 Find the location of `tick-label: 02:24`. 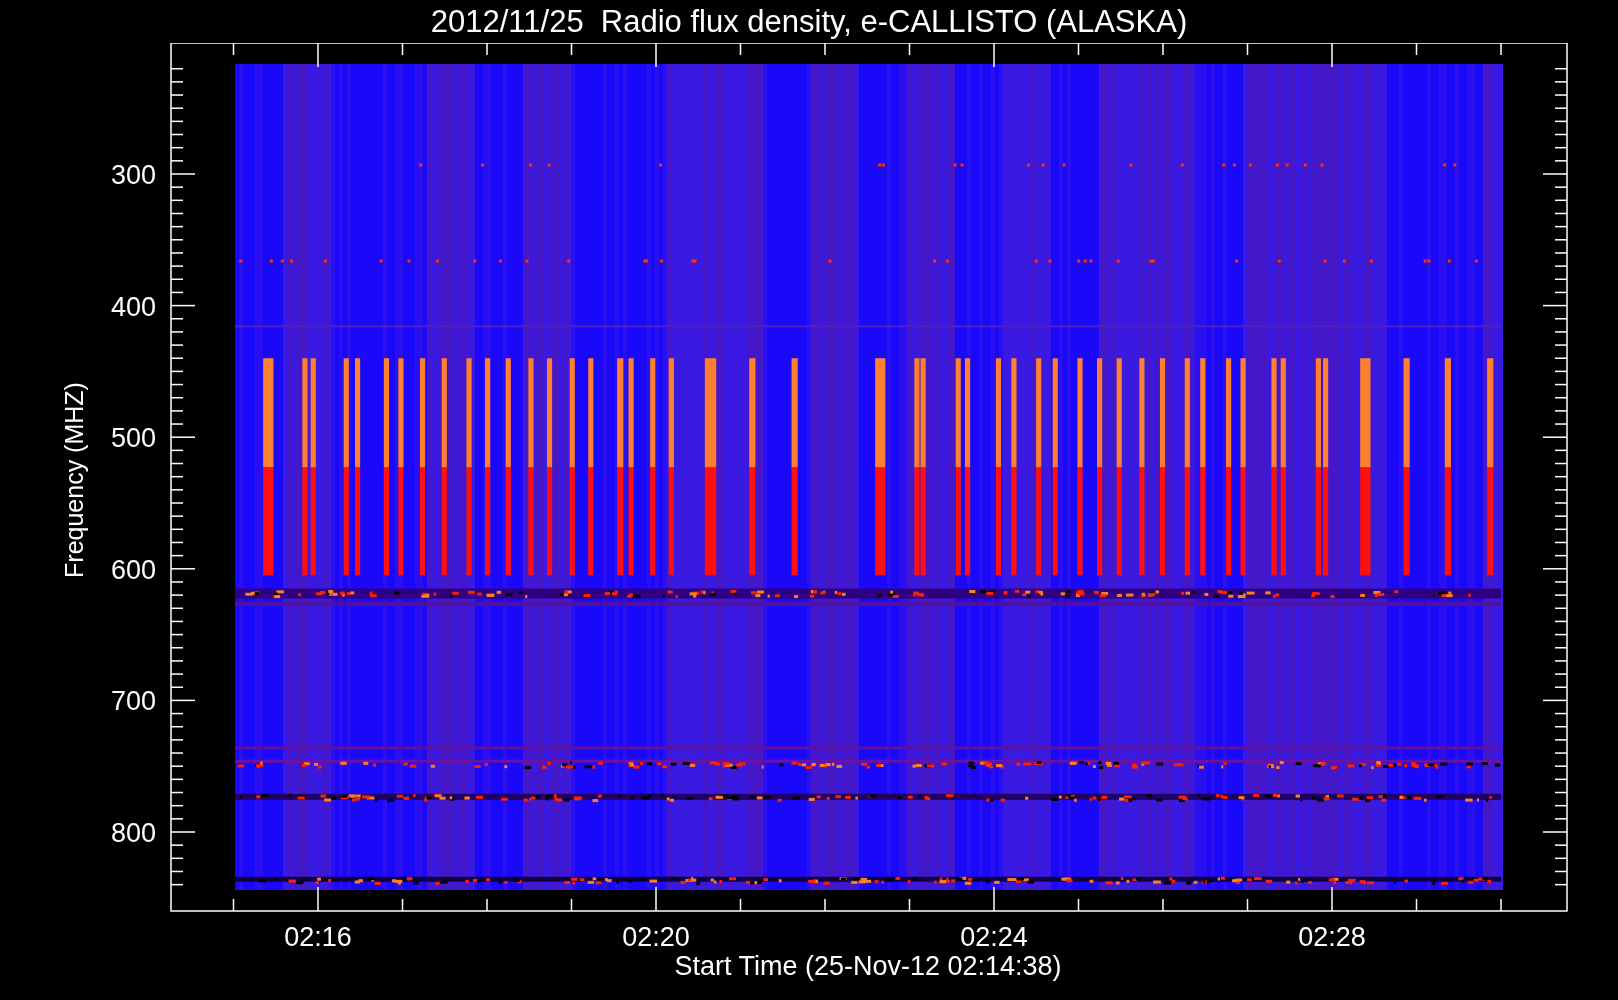

tick-label: 02:24 is located at coordinates (994, 937).